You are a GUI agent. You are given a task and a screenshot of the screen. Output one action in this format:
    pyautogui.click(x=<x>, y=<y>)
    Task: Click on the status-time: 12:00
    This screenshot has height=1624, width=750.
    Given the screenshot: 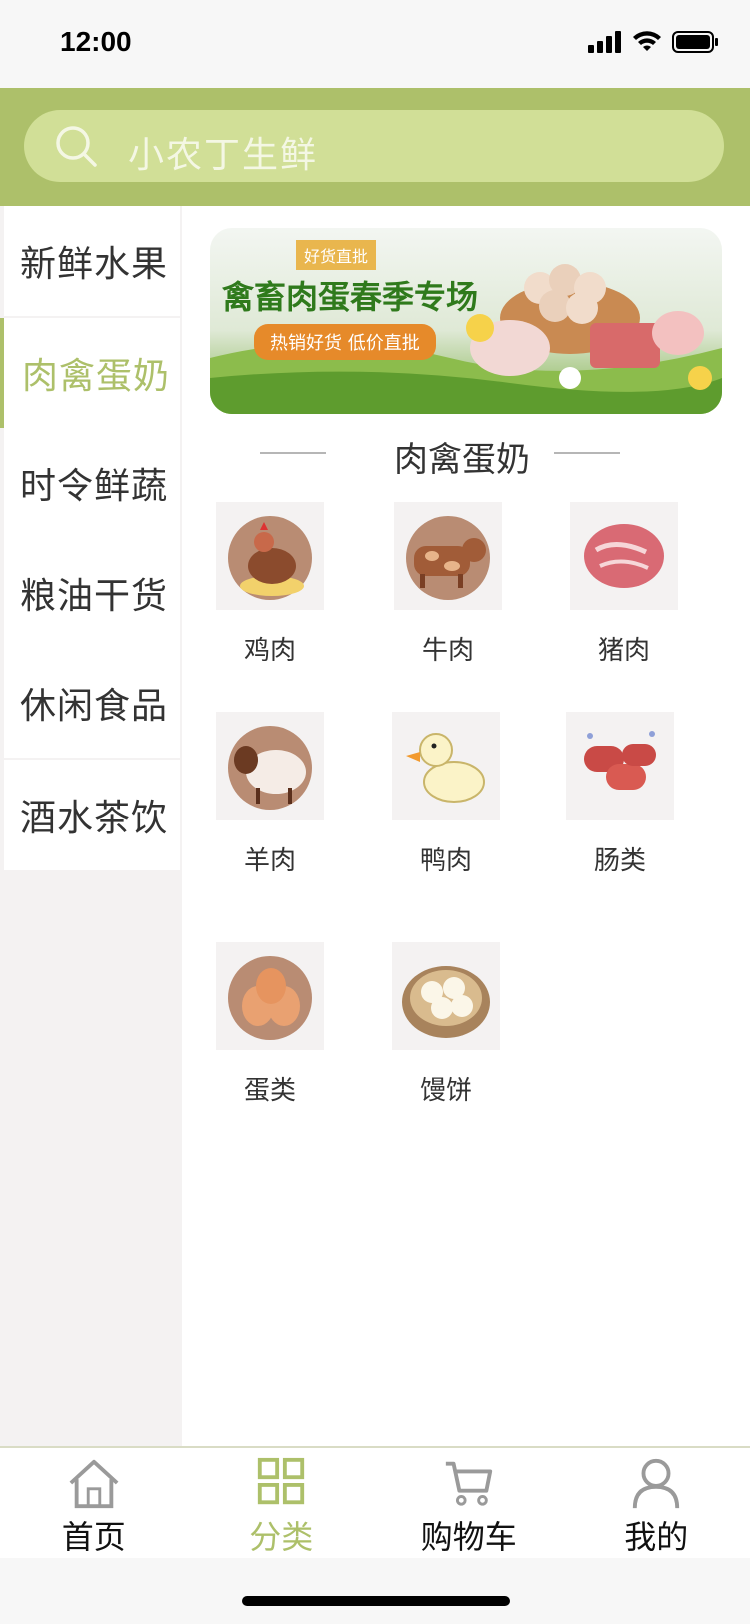 What is the action you would take?
    pyautogui.click(x=96, y=41)
    